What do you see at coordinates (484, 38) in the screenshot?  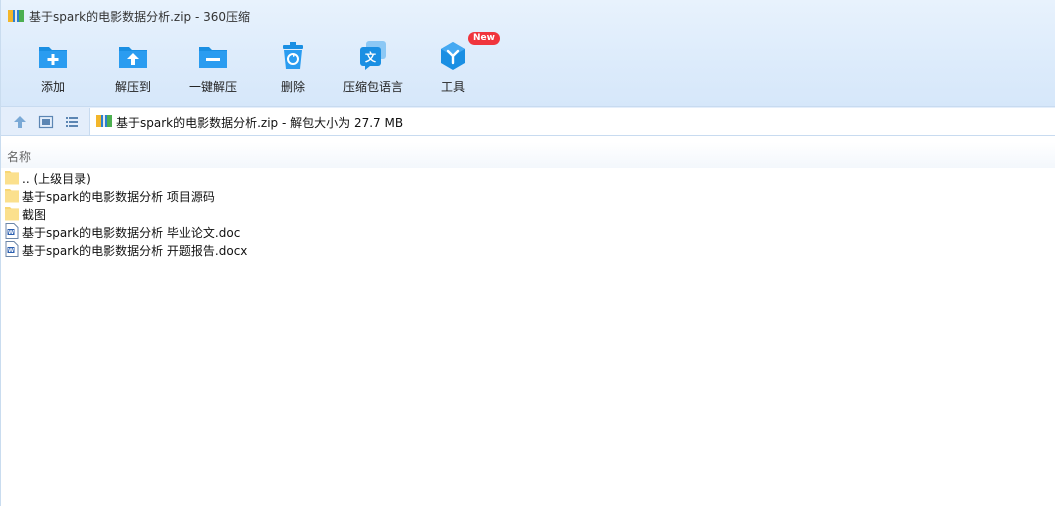 I see `new-badge: New` at bounding box center [484, 38].